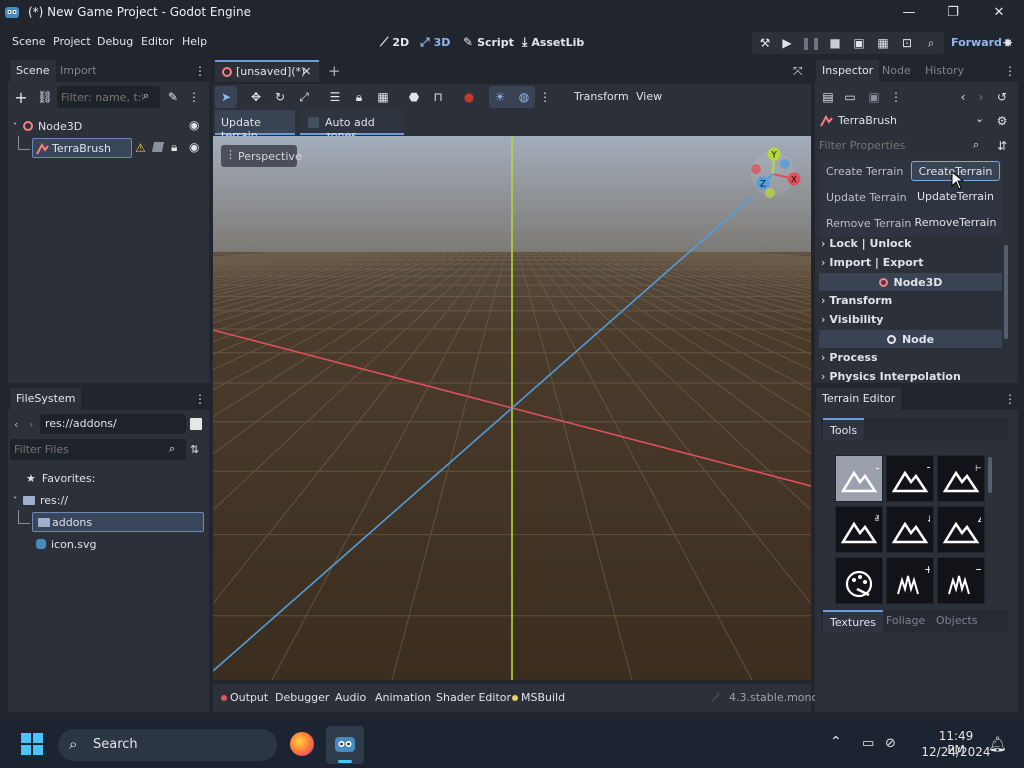  I want to click on property-sort-icon: ⇵, so click(1002, 146).